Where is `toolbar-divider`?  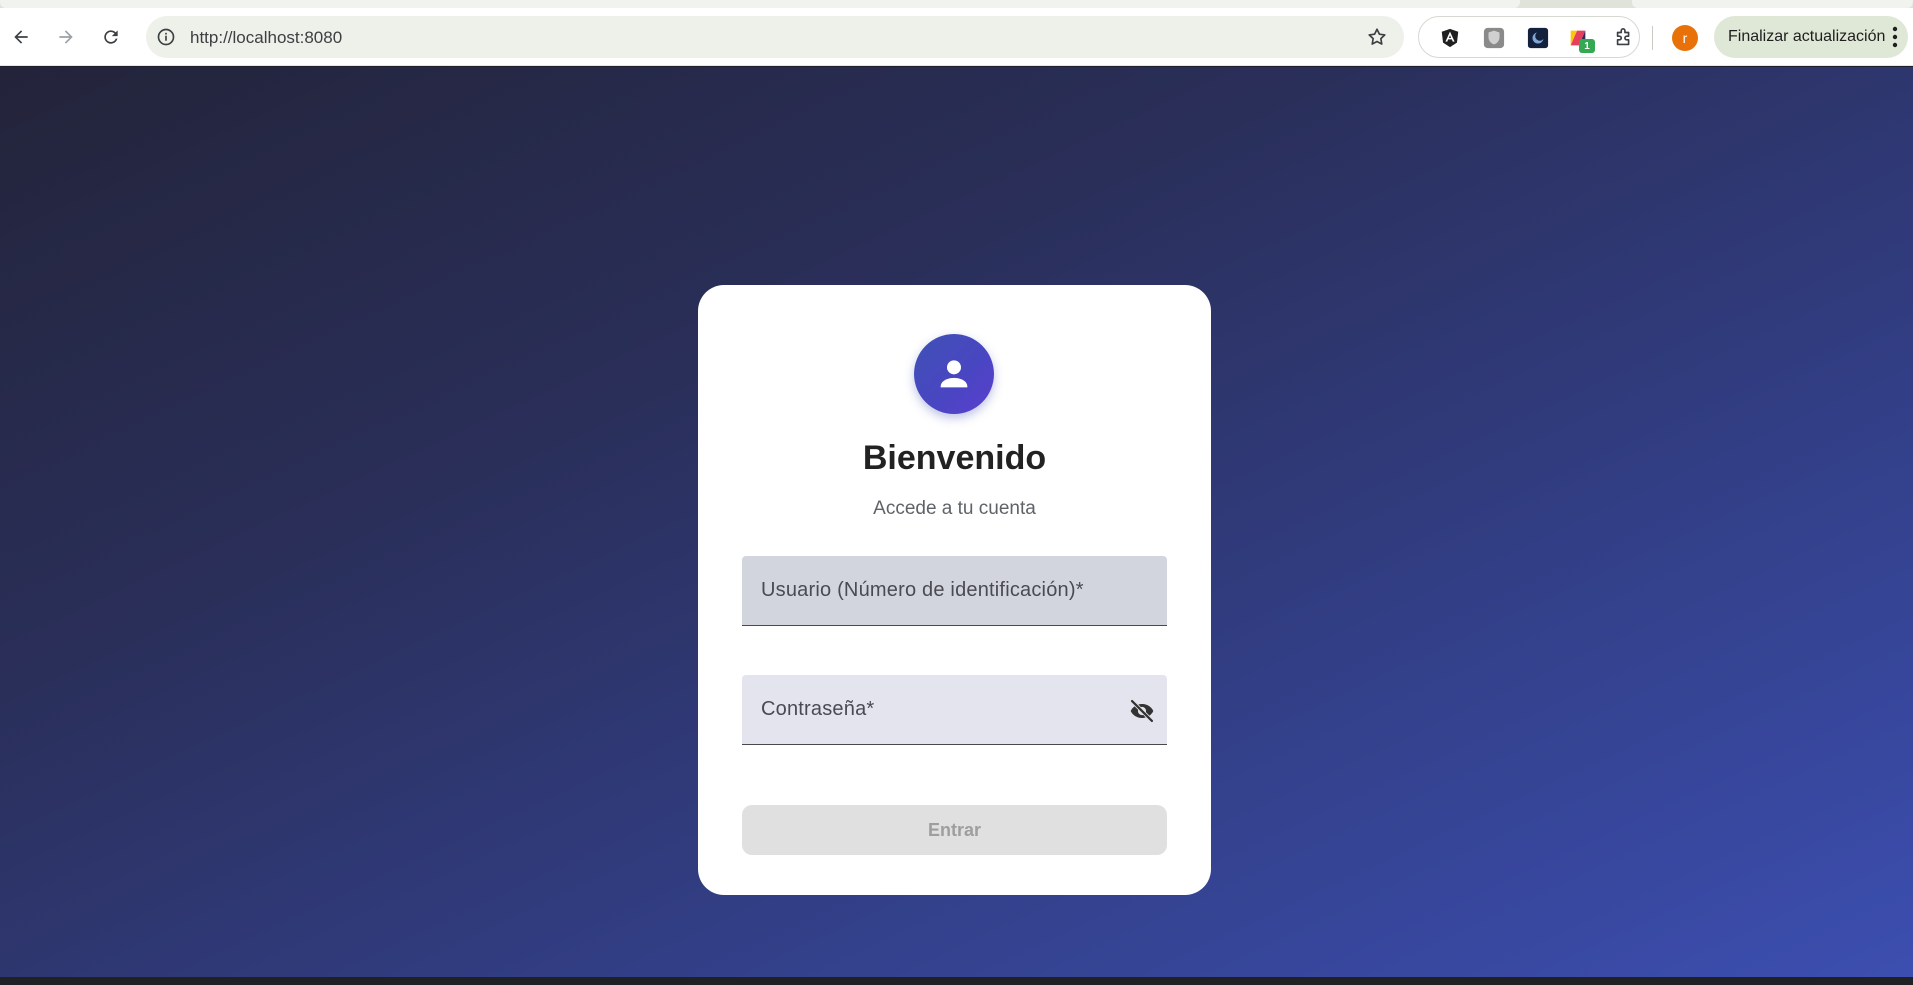
toolbar-divider is located at coordinates (1652, 38).